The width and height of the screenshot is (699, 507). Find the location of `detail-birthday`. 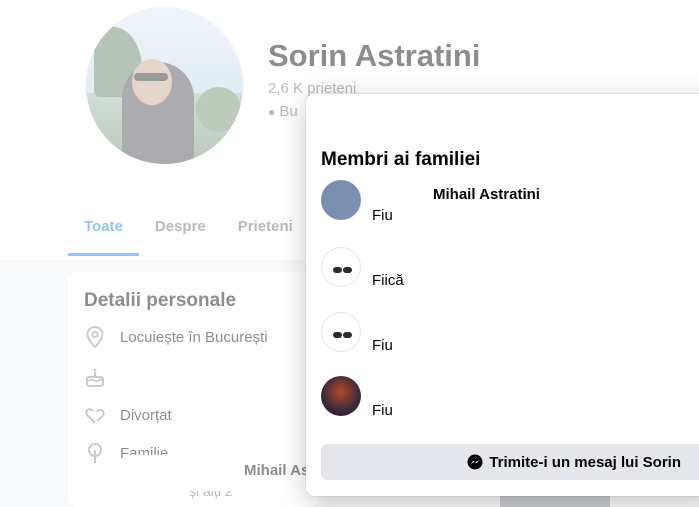

detail-birthday is located at coordinates (95, 377).